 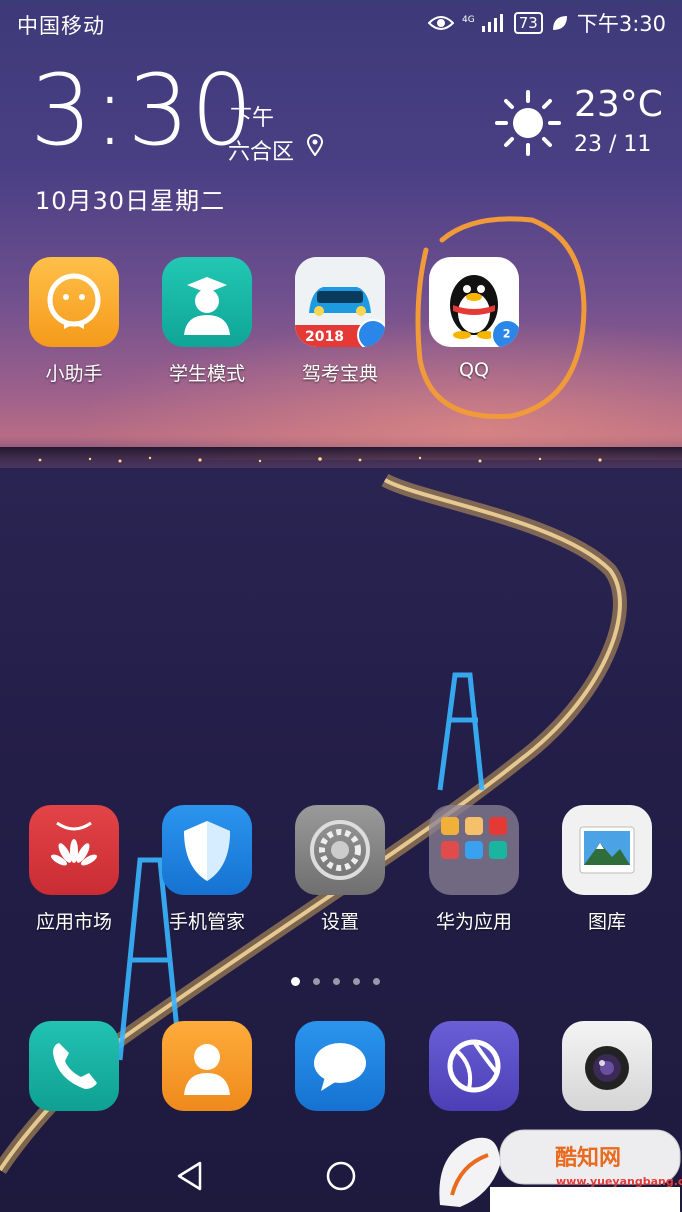 I want to click on contacts-icon, so click(x=207, y=1066).